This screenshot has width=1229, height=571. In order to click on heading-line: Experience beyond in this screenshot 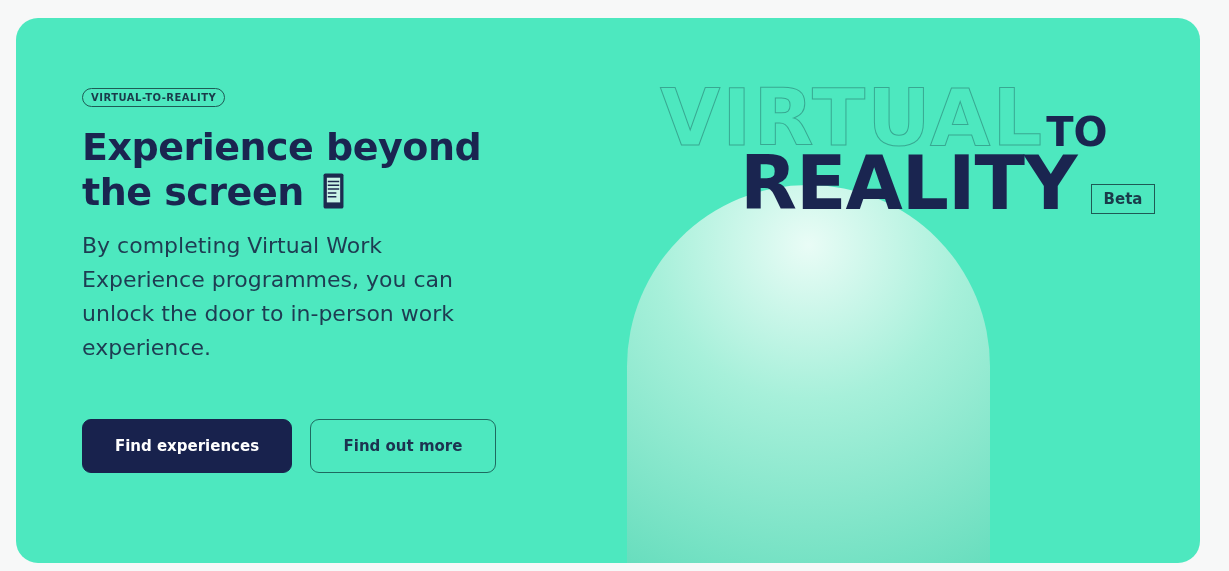, I will do `click(282, 147)`.